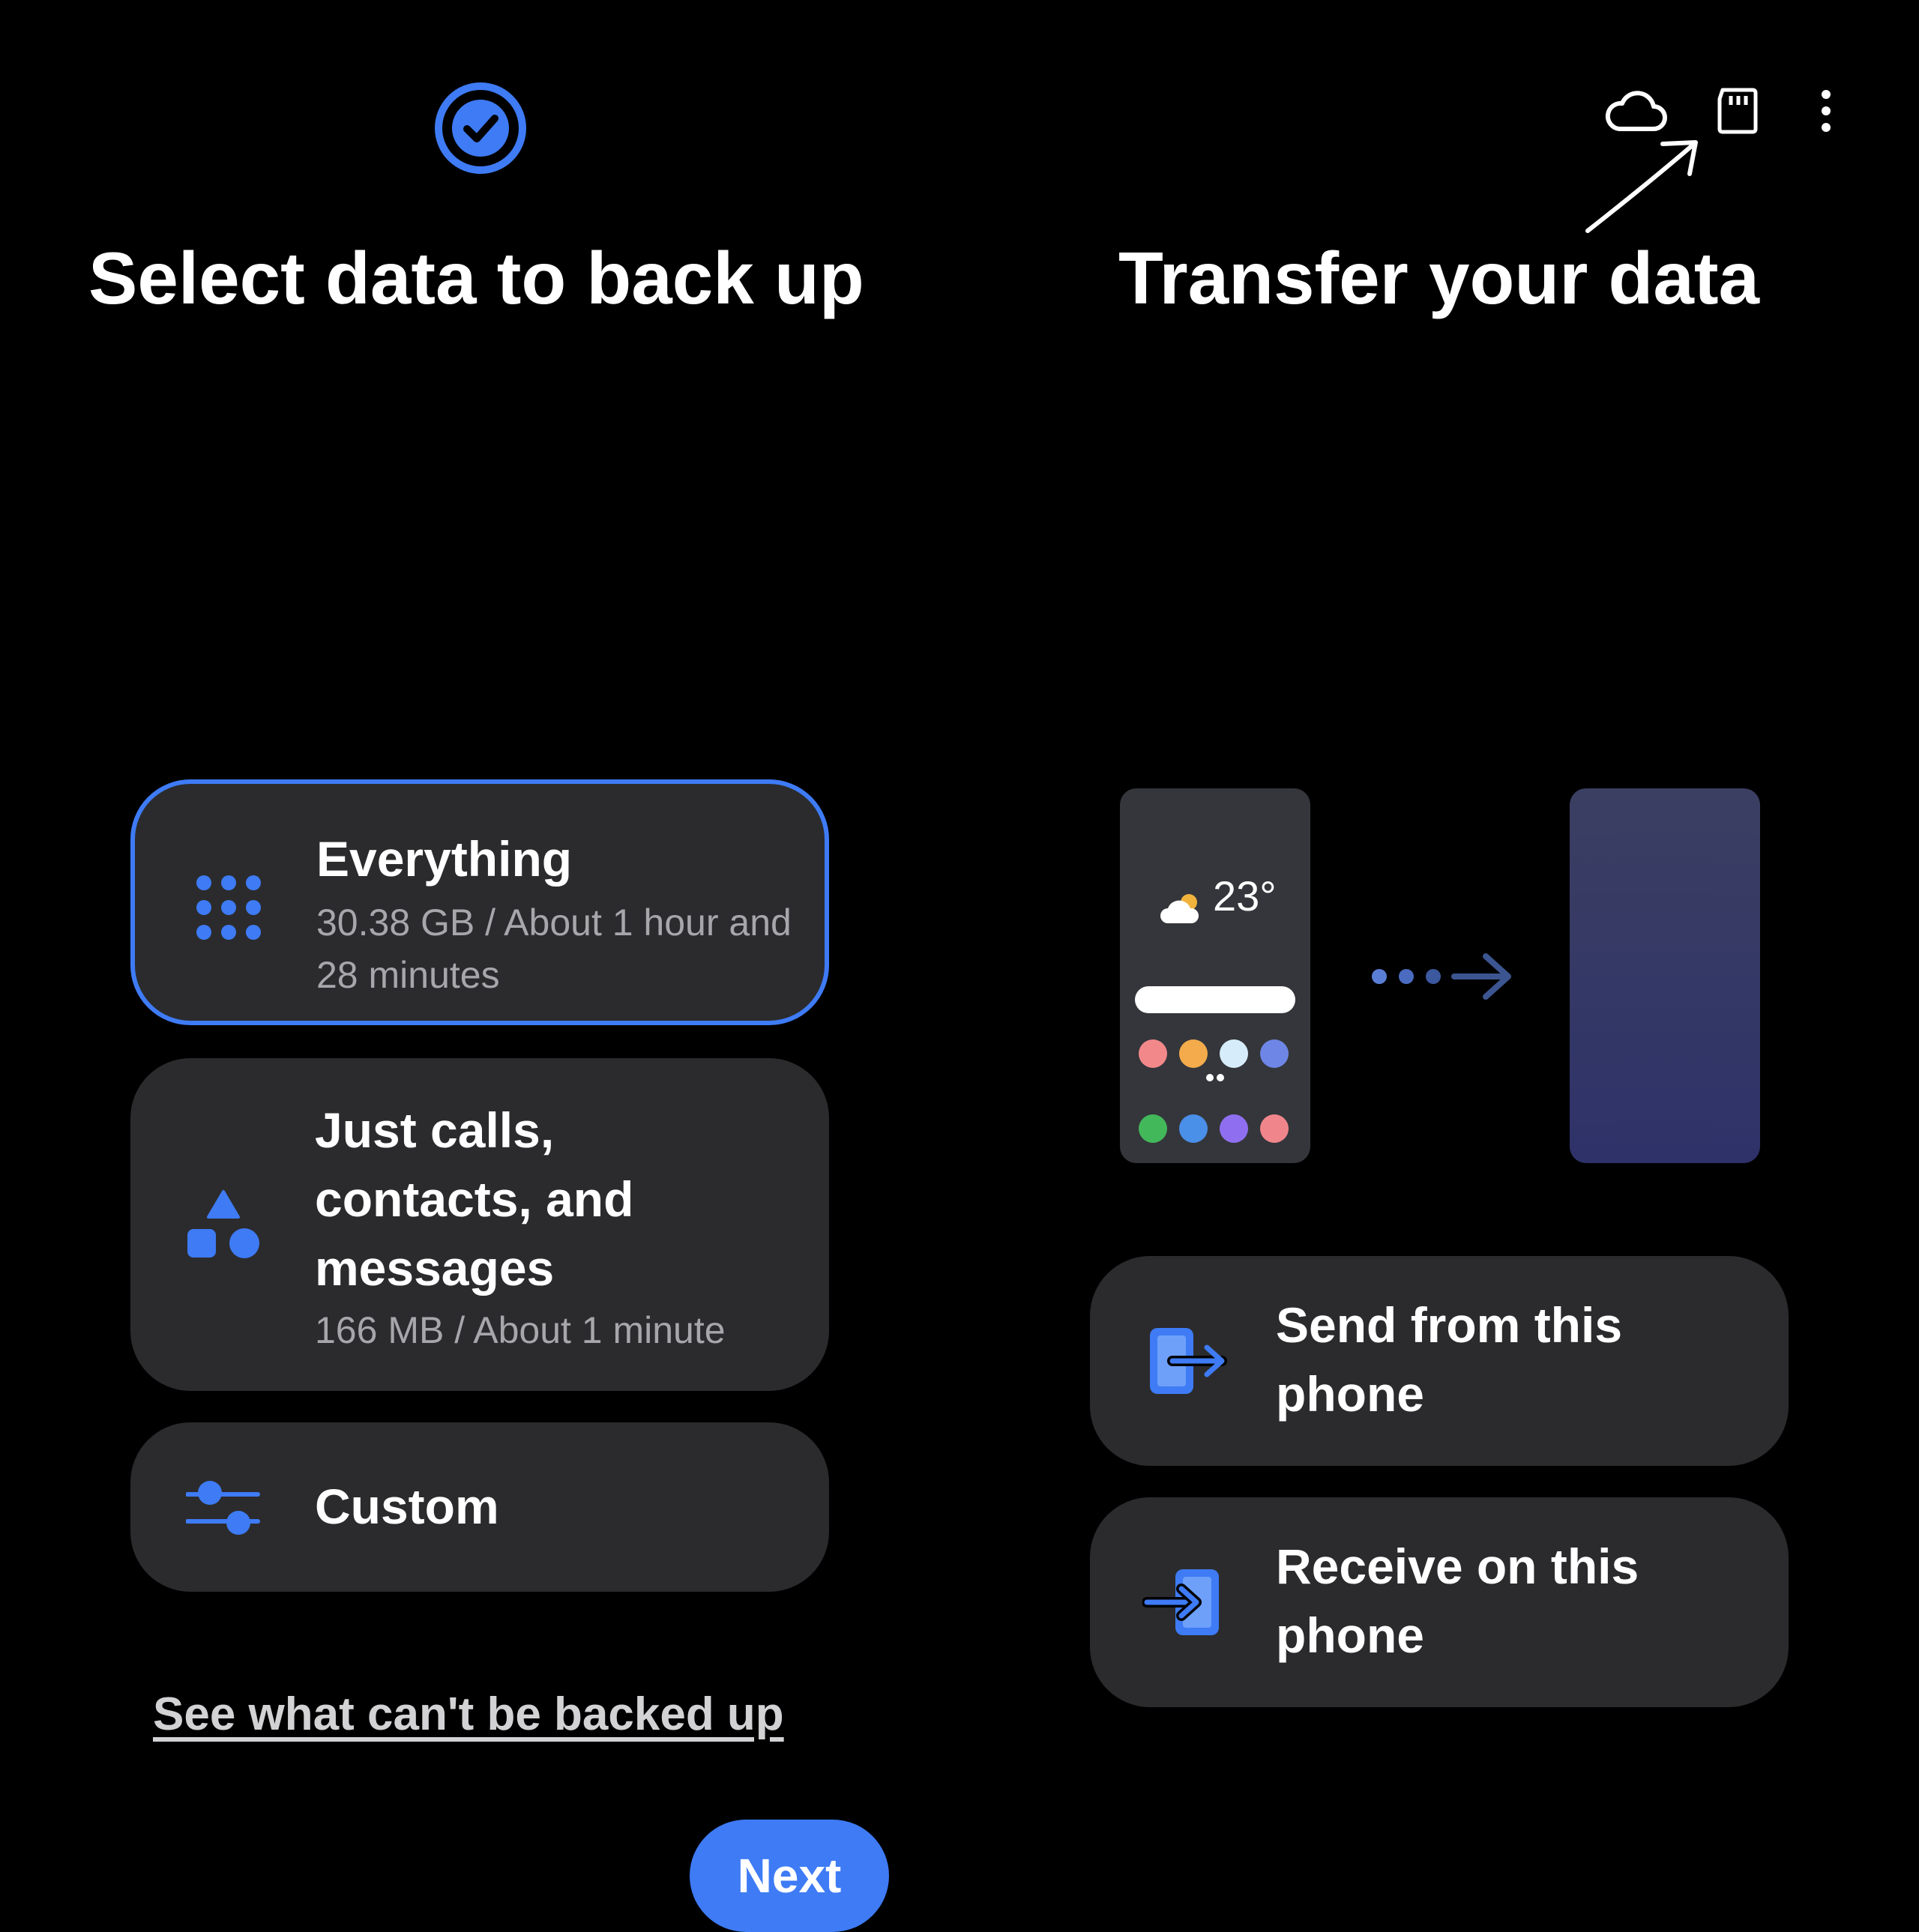 Image resolution: width=1919 pixels, height=1932 pixels. What do you see at coordinates (1641, 187) in the screenshot?
I see `annotation-arrow-icon` at bounding box center [1641, 187].